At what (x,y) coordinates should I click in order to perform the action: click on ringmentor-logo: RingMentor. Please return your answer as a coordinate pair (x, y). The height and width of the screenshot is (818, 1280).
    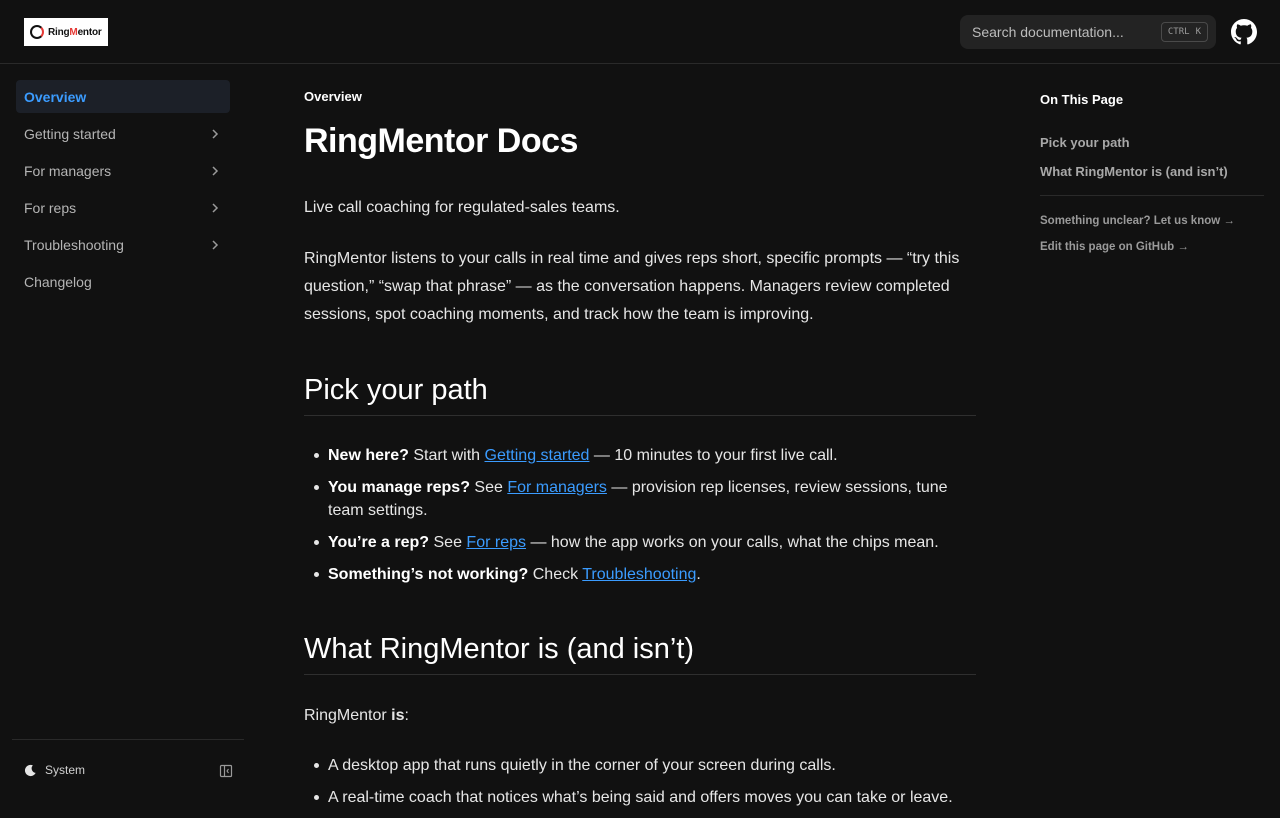
    Looking at the image, I should click on (66, 32).